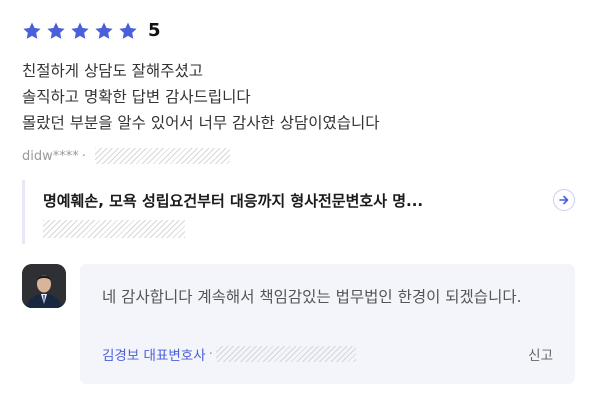 The height and width of the screenshot is (405, 600). I want to click on rating-score: 5, so click(154, 30).